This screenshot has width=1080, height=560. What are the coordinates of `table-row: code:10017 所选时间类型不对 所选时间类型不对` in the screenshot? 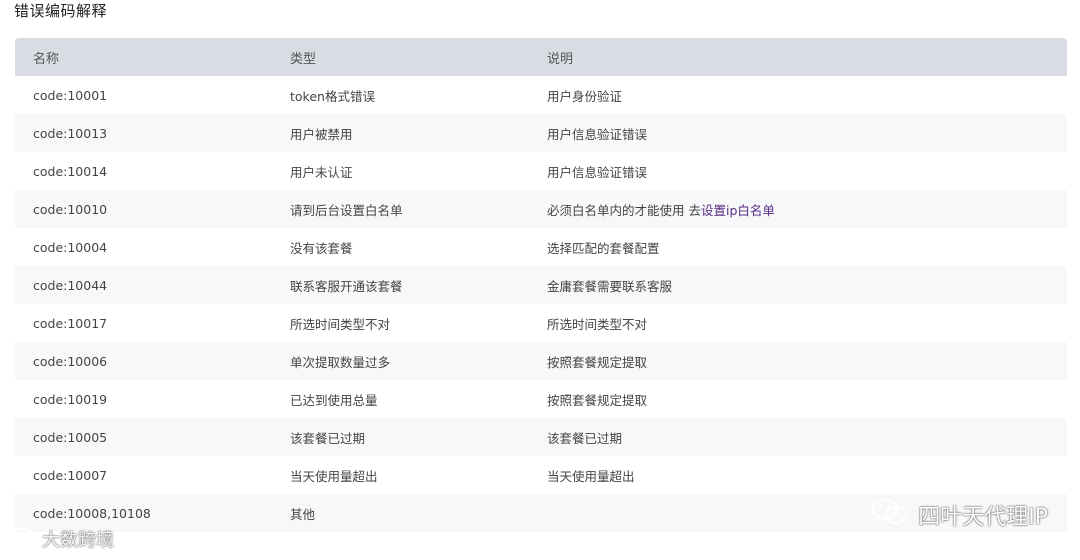 It's located at (541, 323).